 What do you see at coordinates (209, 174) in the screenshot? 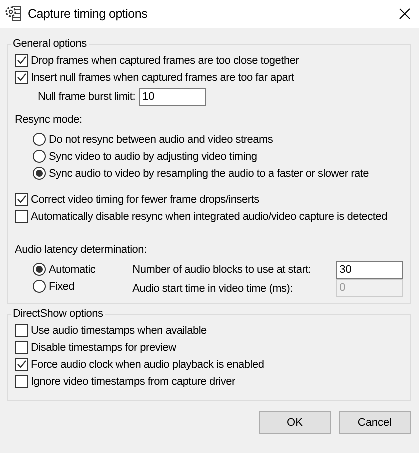
I see `radio-label: Sync audio to video by resampling the audio to a faster or slower rate` at bounding box center [209, 174].